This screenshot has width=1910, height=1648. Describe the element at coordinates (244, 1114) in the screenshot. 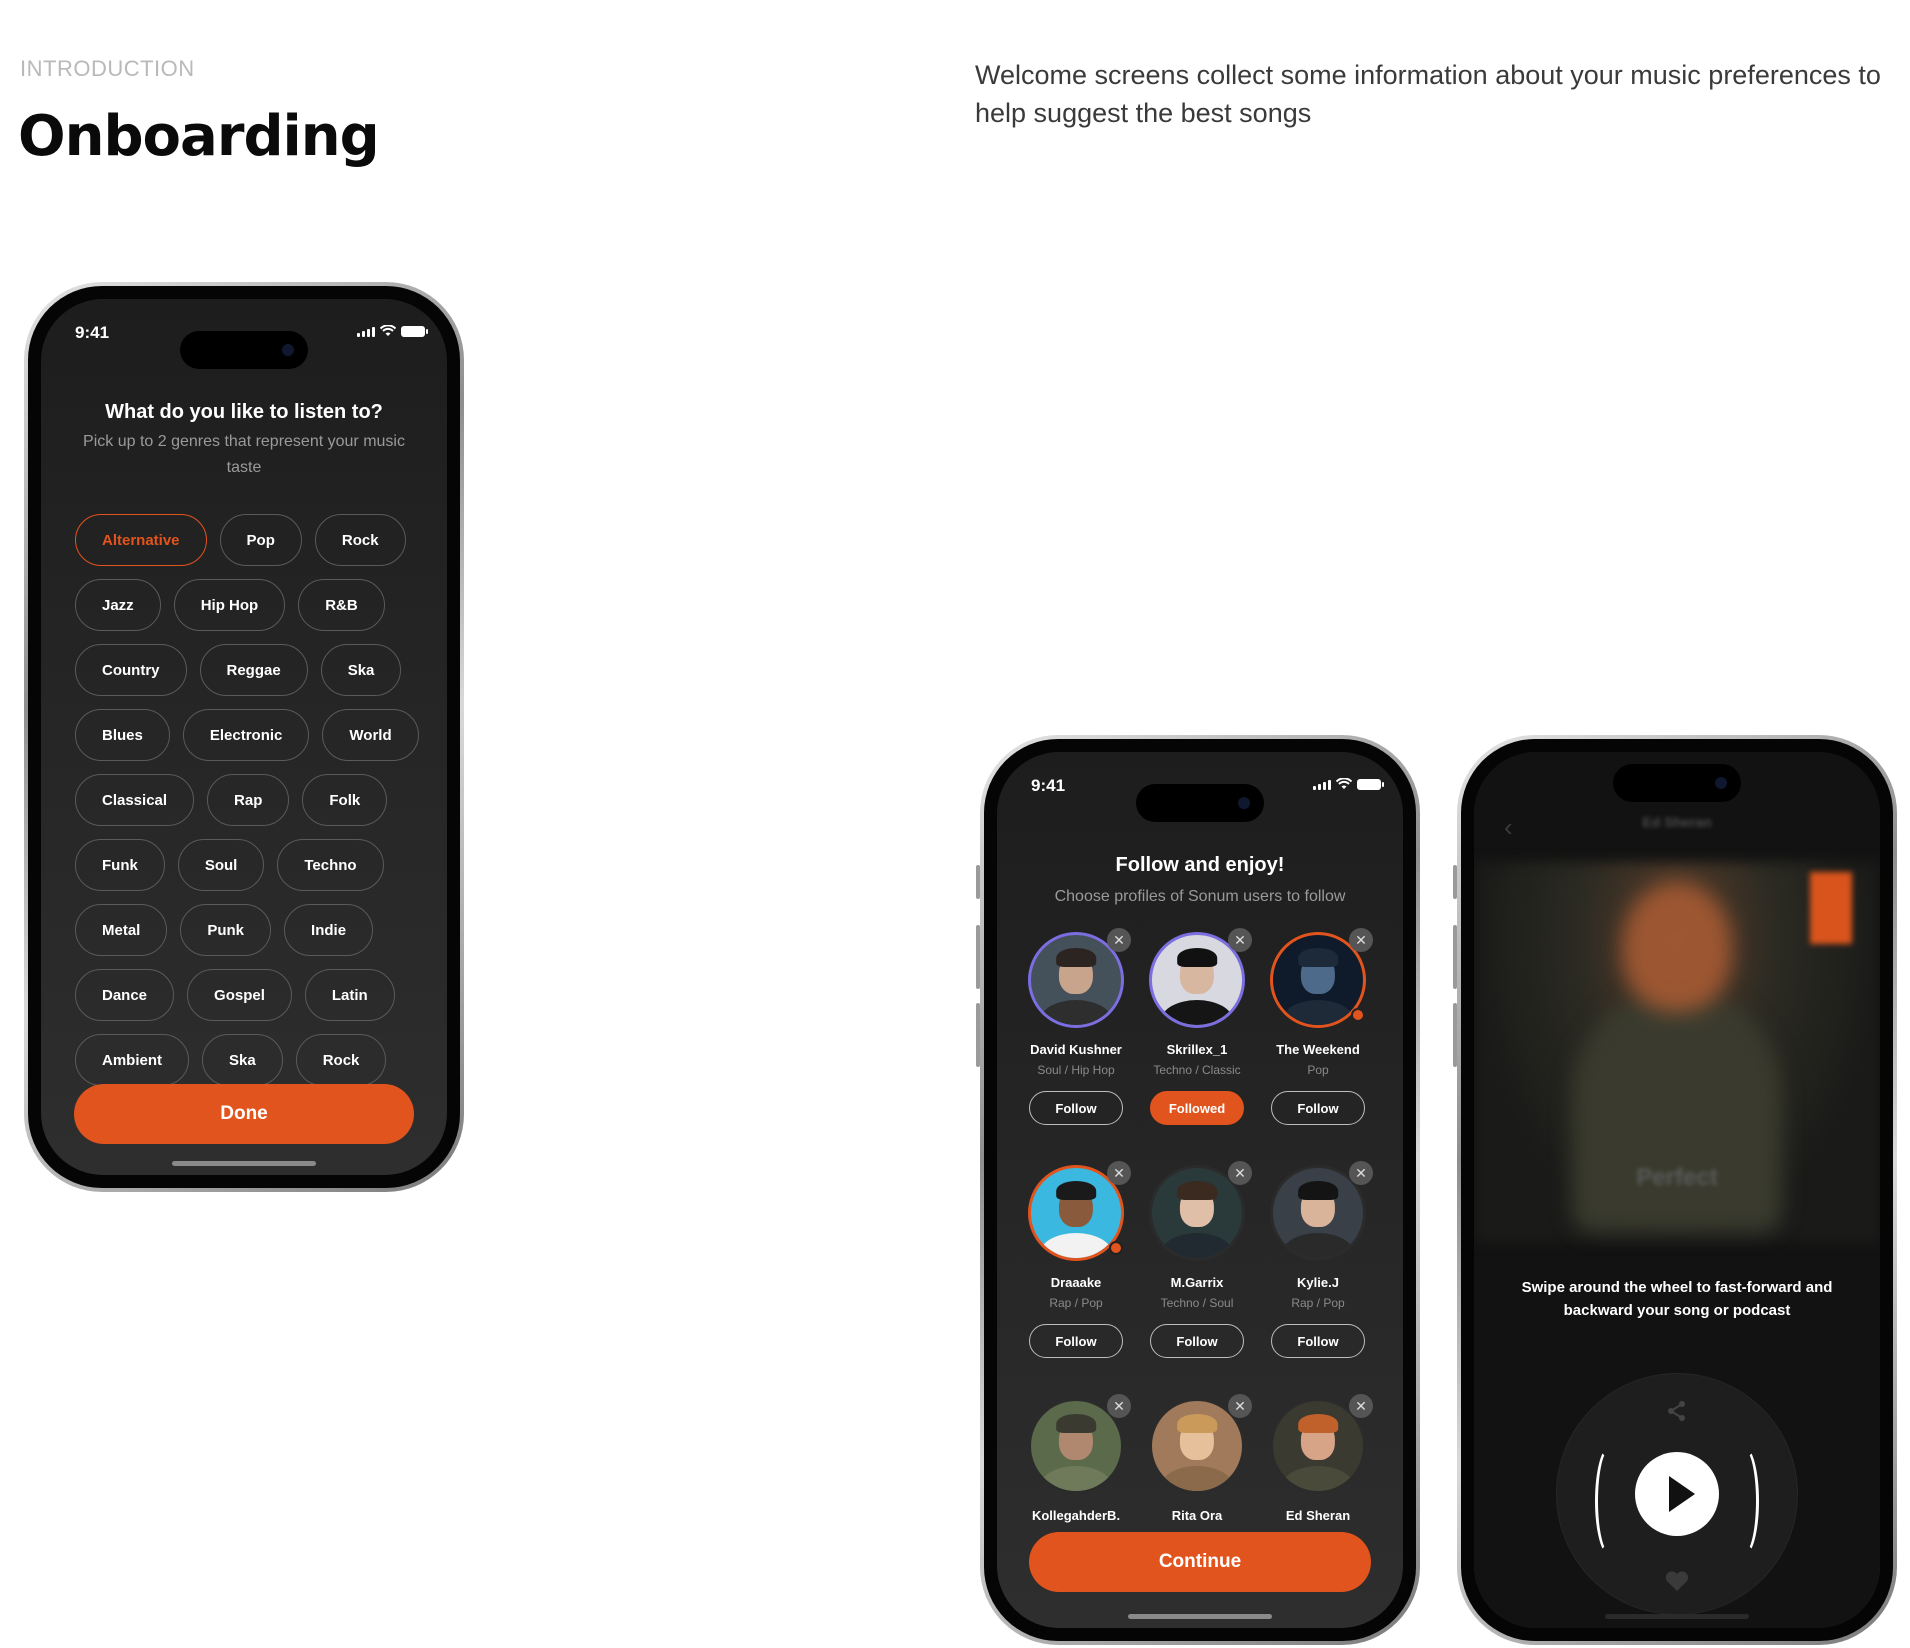

I see `done-button: Done` at that location.